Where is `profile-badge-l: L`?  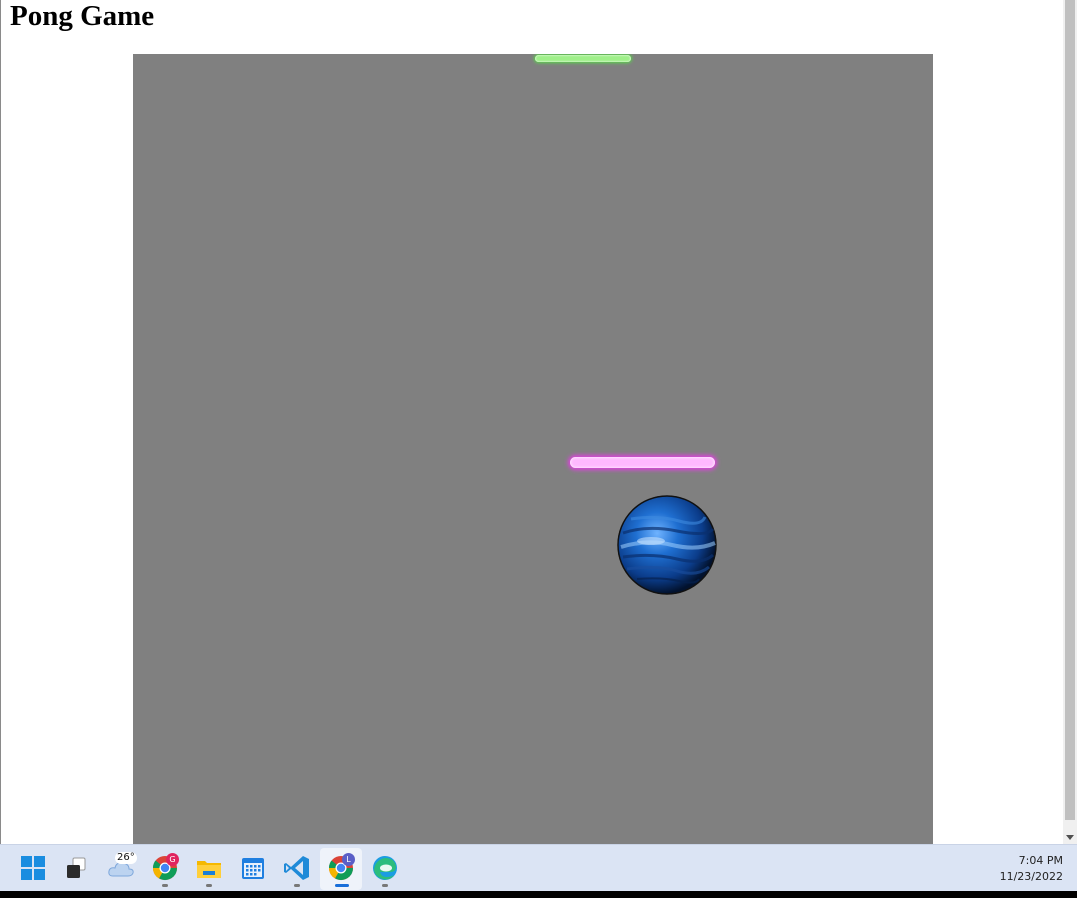 profile-badge-l: L is located at coordinates (348, 859).